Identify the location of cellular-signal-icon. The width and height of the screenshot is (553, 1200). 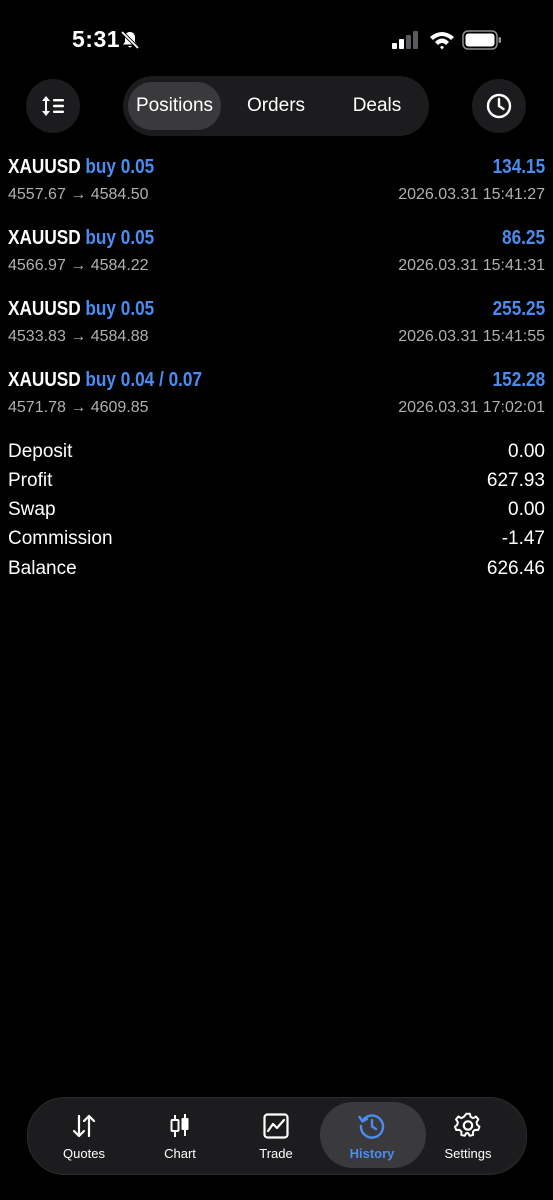
(405, 40).